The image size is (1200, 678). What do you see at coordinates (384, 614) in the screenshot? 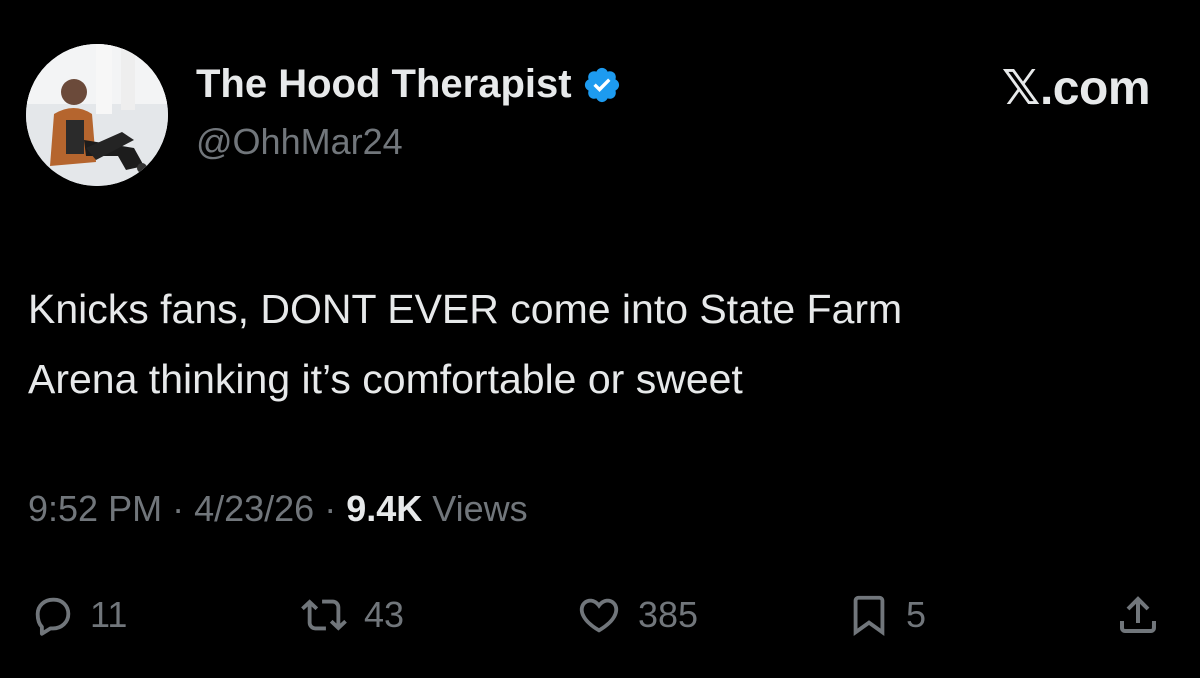
I see `repost-count: 43` at bounding box center [384, 614].